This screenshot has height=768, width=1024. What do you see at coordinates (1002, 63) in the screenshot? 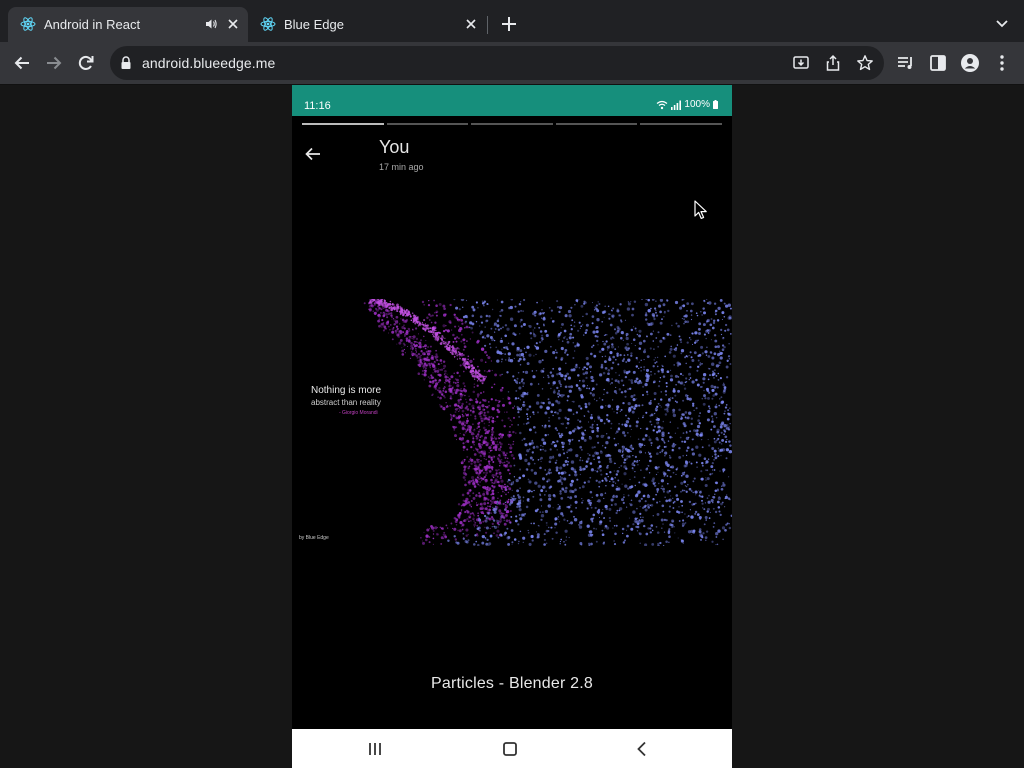
I see `more-icon` at bounding box center [1002, 63].